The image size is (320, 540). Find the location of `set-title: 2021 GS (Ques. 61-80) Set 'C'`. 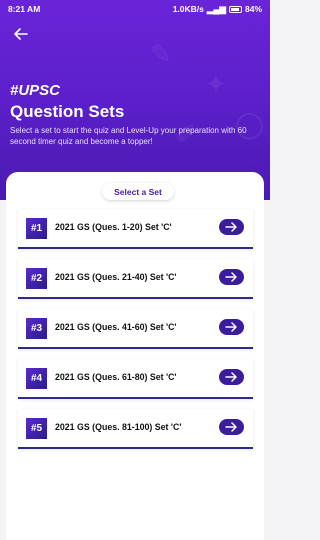

set-title: 2021 GS (Ques. 61-80) Set 'C' is located at coordinates (116, 377).